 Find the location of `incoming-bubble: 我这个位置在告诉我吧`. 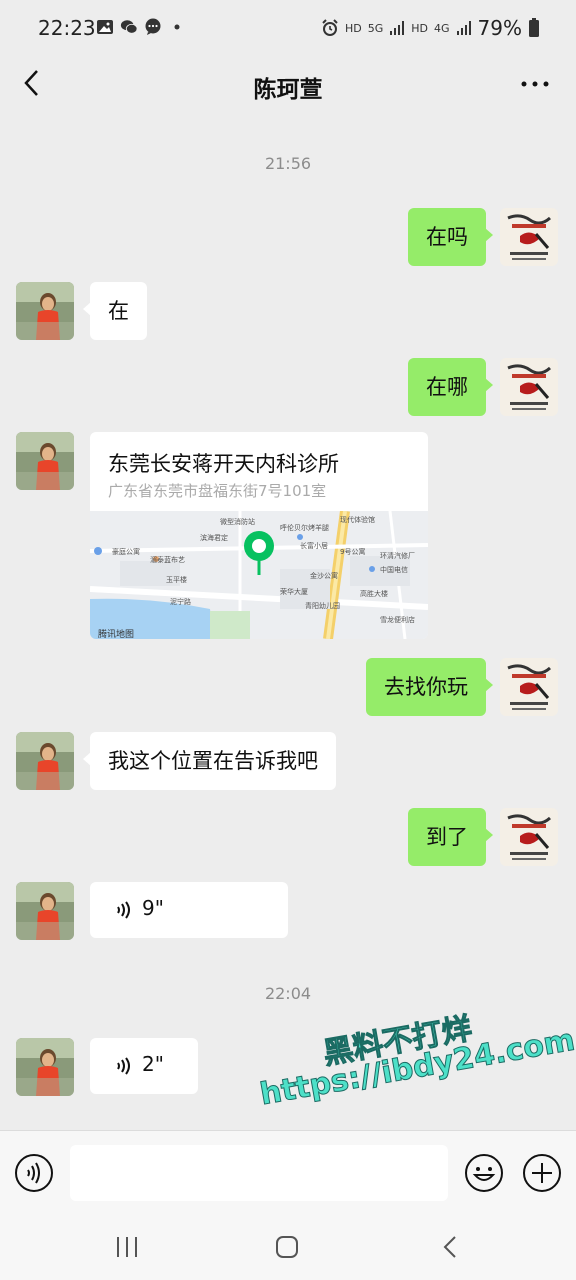

incoming-bubble: 我这个位置在告诉我吧 is located at coordinates (209, 761).